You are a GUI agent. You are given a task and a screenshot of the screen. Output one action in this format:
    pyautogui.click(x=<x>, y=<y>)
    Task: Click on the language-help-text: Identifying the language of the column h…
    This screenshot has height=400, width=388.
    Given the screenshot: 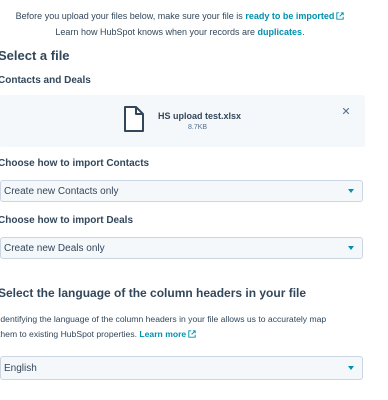 What is the action you would take?
    pyautogui.click(x=180, y=327)
    